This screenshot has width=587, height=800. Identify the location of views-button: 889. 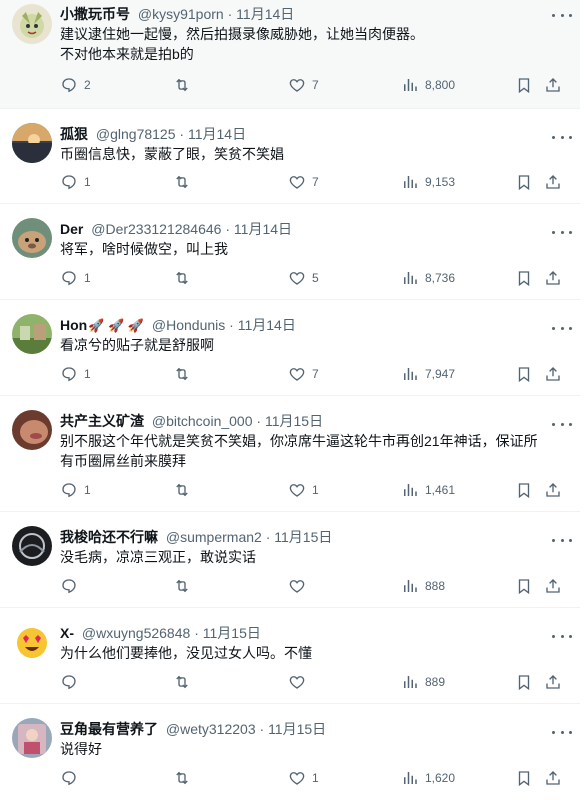
(423, 682).